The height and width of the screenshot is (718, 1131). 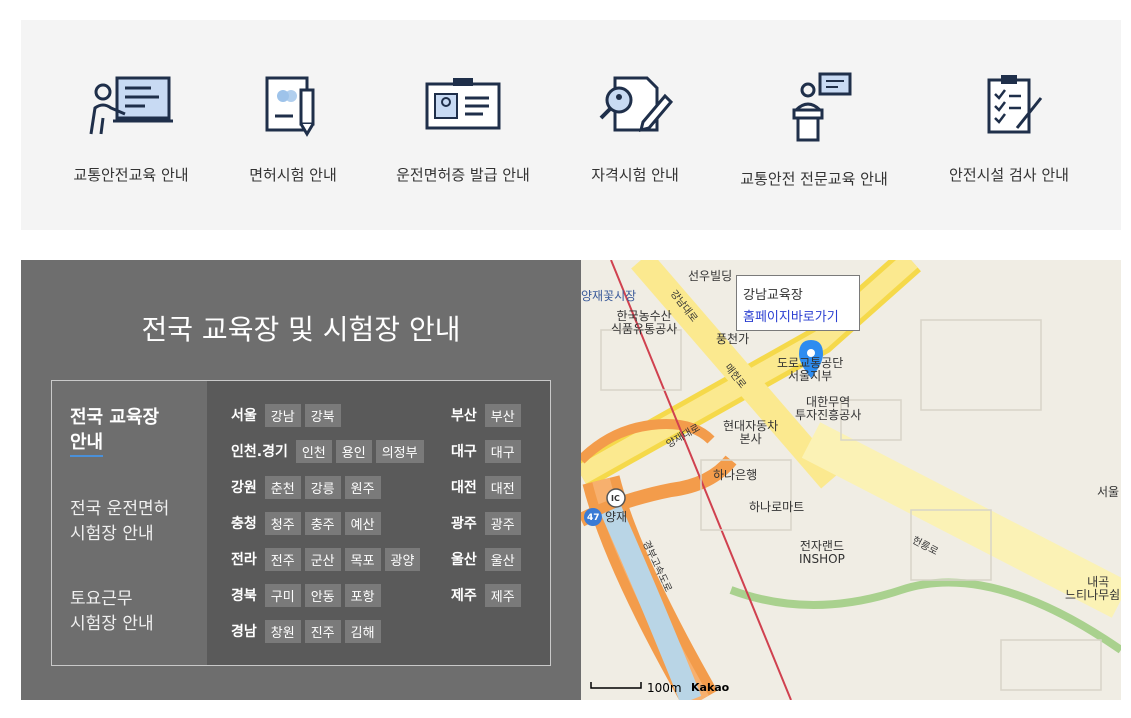 What do you see at coordinates (282, 487) in the screenshot?
I see `place-link: 춘천` at bounding box center [282, 487].